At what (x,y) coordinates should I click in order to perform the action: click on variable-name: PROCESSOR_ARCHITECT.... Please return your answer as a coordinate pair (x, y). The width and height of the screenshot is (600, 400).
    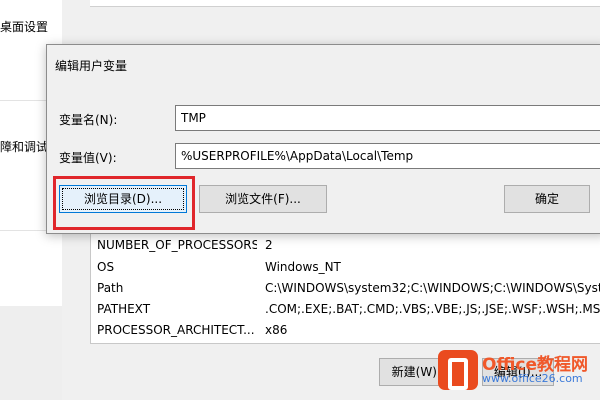
    Looking at the image, I should click on (176, 330).